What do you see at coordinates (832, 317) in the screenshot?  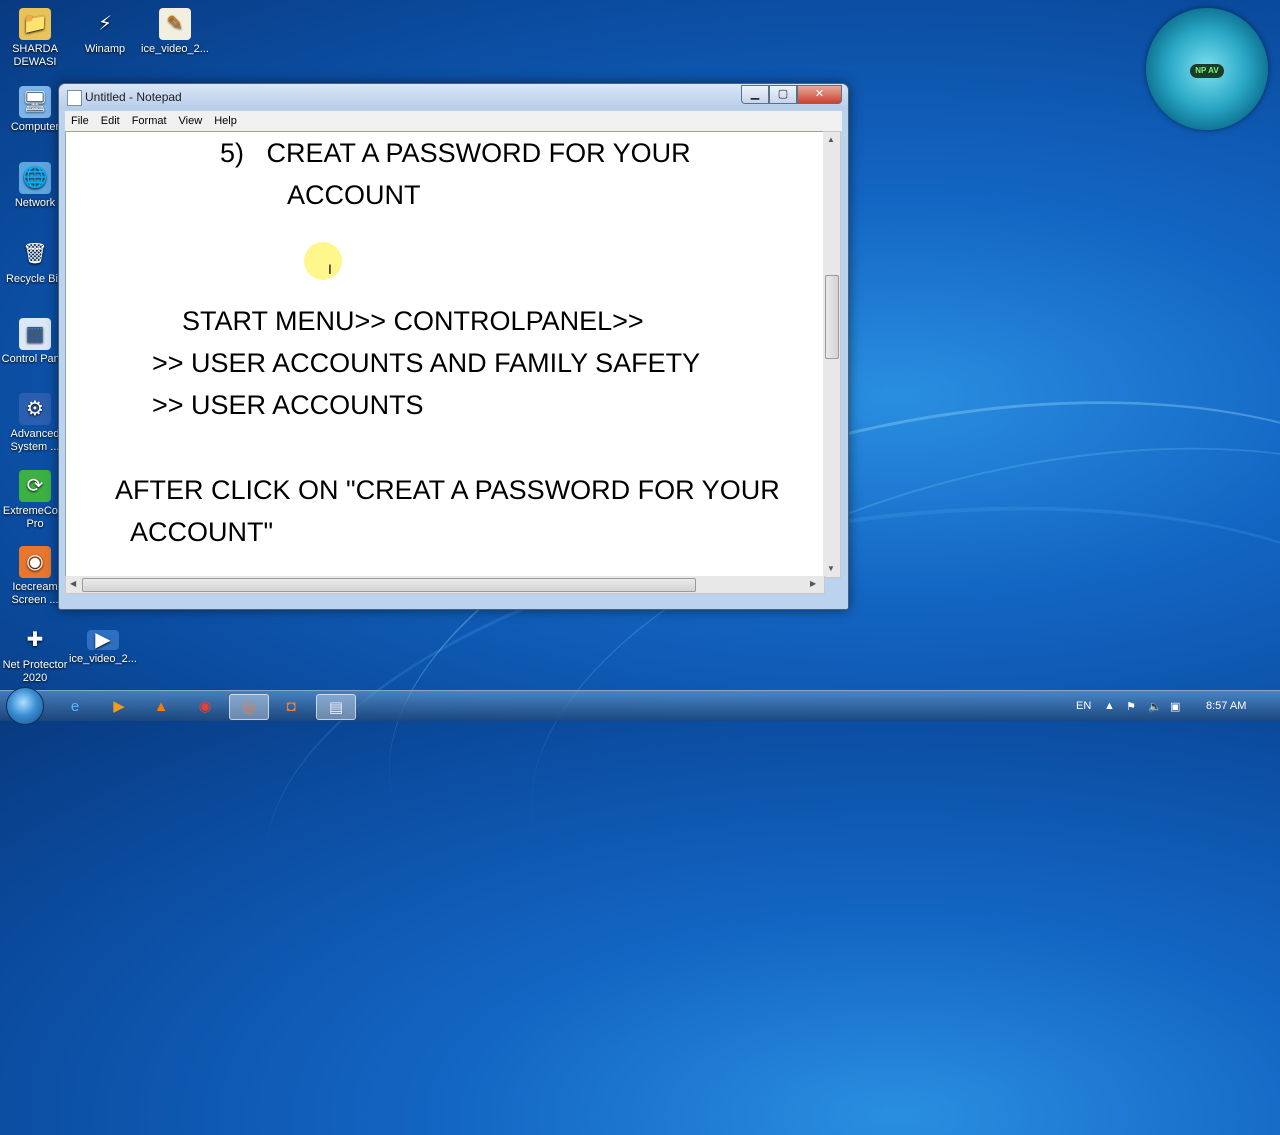 I see `vertical-scroll-thumb` at bounding box center [832, 317].